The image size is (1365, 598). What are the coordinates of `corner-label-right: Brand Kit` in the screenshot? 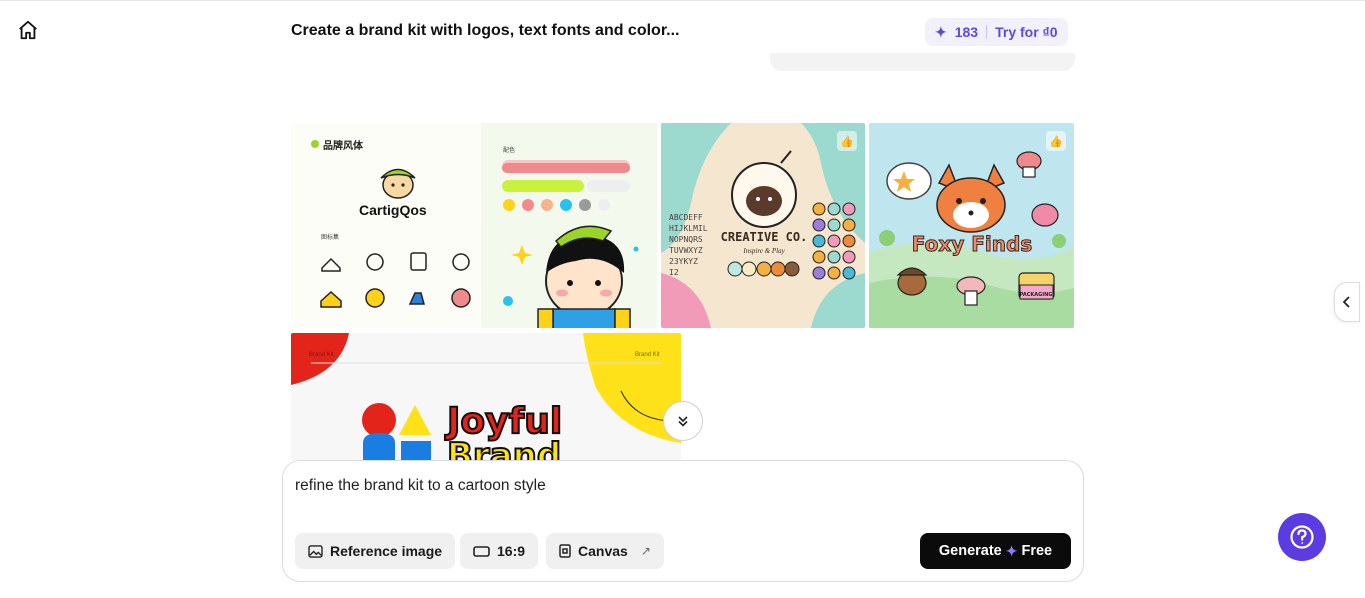 It's located at (647, 355).